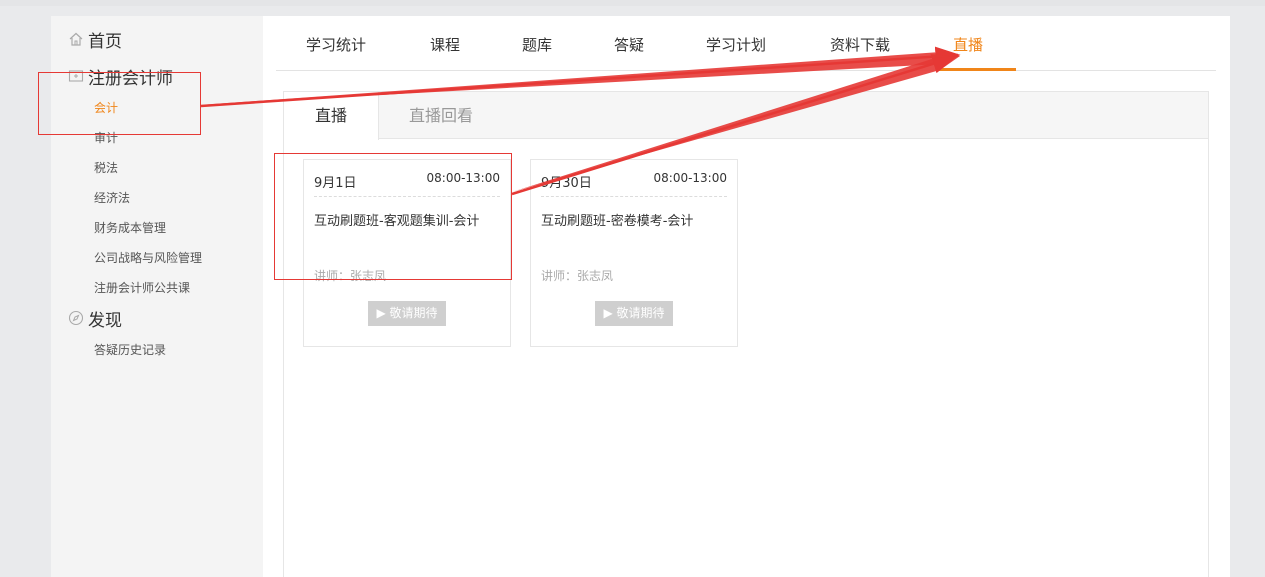  What do you see at coordinates (617, 219) in the screenshot?
I see `card-title: 互动刷题班-密卷模考-会计` at bounding box center [617, 219].